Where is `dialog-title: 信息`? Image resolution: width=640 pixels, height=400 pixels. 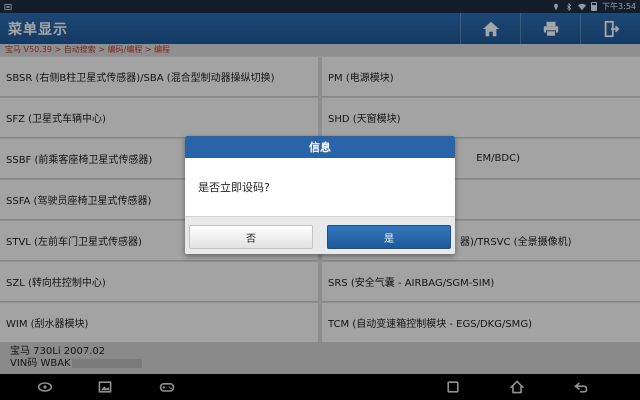 dialog-title: 信息 is located at coordinates (320, 147).